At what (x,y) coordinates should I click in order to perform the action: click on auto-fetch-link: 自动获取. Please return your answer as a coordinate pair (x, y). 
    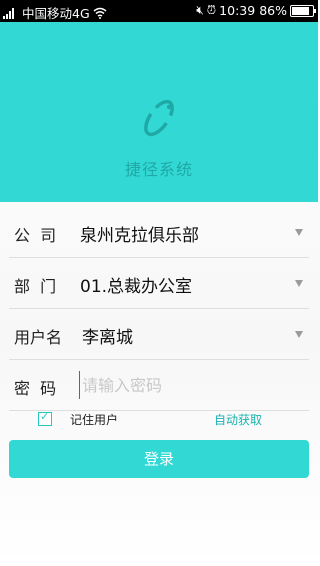
    Looking at the image, I should click on (238, 419).